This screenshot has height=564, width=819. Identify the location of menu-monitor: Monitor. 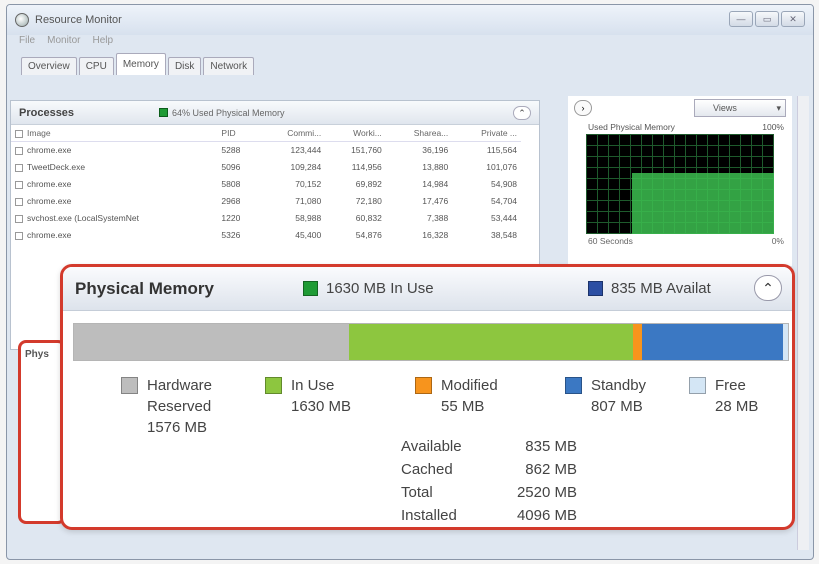
(63, 43).